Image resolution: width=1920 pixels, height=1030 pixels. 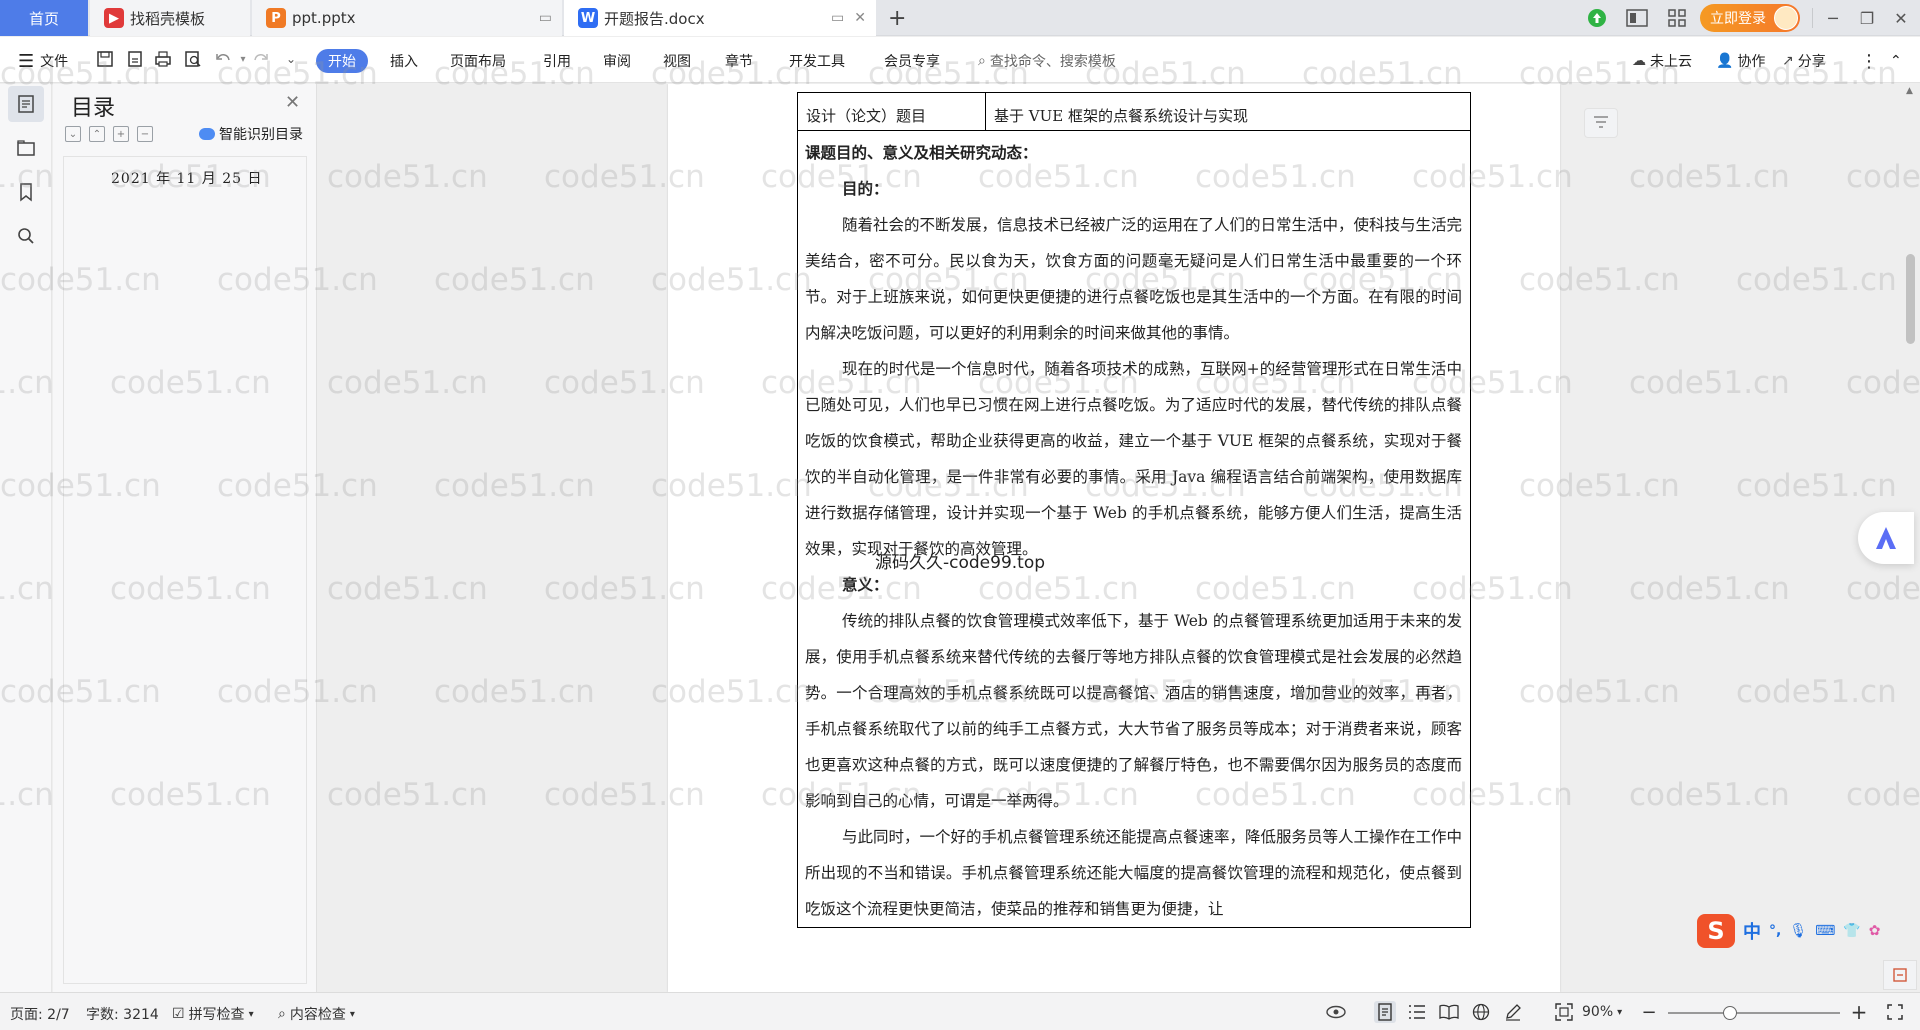 What do you see at coordinates (1662, 61) in the screenshot?
I see `cloud-status-button: ☁ 未上云` at bounding box center [1662, 61].